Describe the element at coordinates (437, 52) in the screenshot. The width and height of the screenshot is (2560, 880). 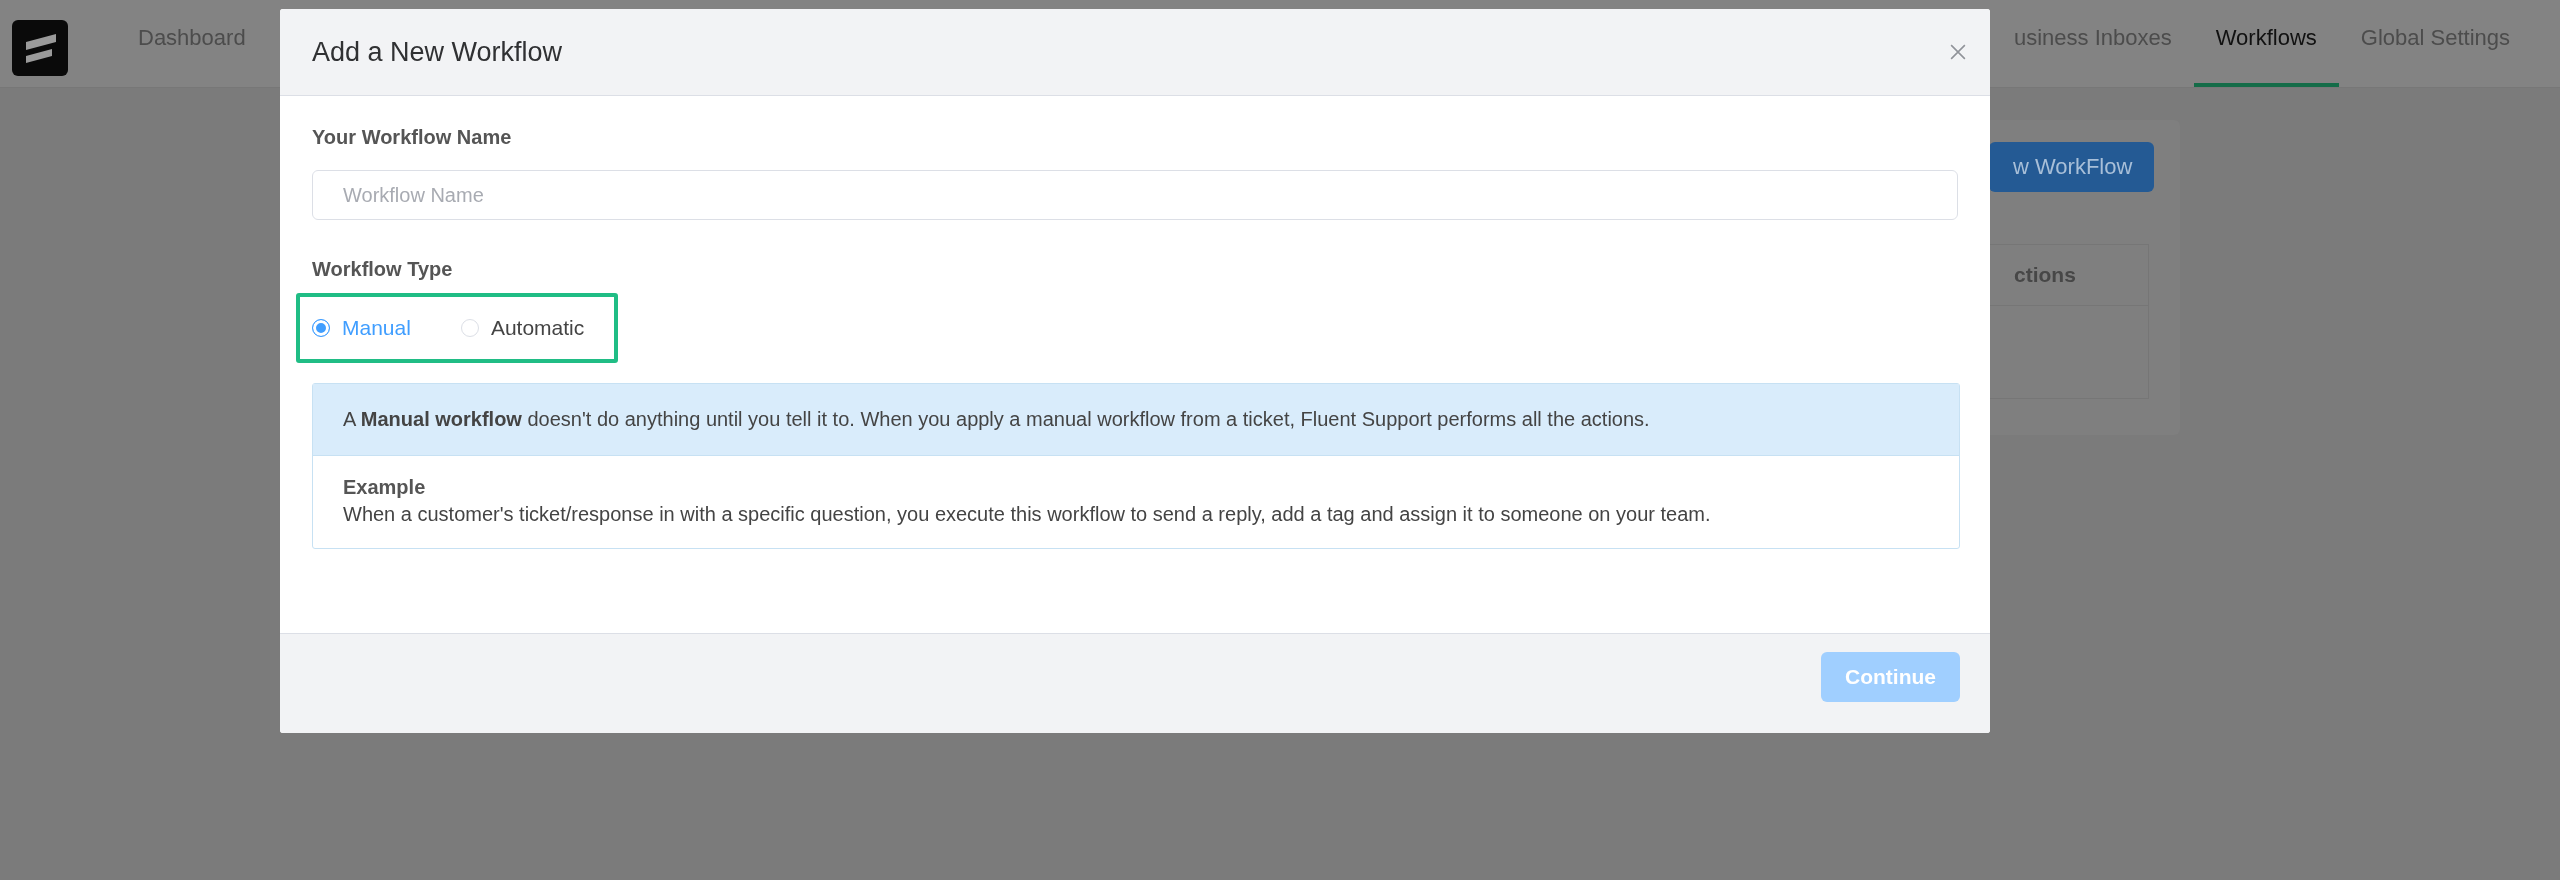
I see `dialog-title: Add a New Workflow` at that location.